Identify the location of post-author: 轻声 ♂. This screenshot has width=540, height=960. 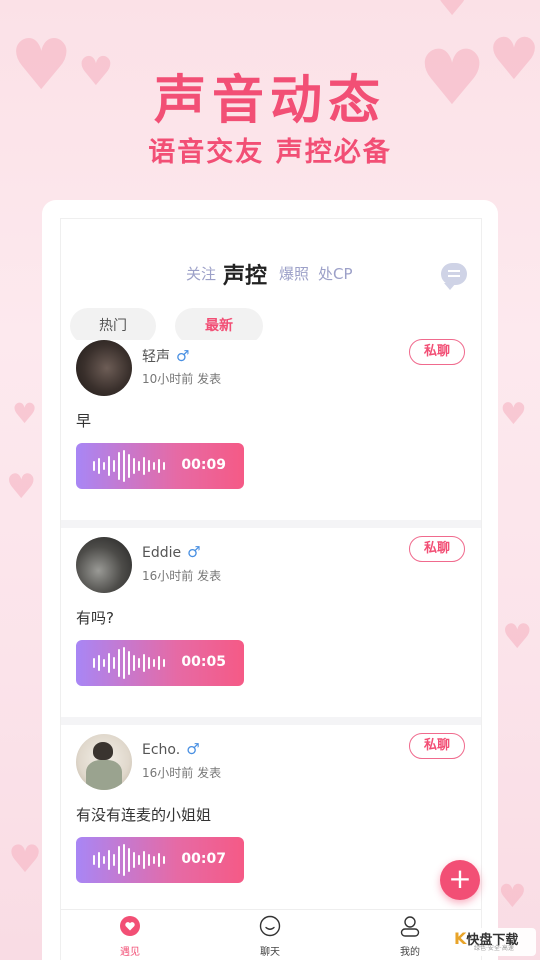
(166, 356).